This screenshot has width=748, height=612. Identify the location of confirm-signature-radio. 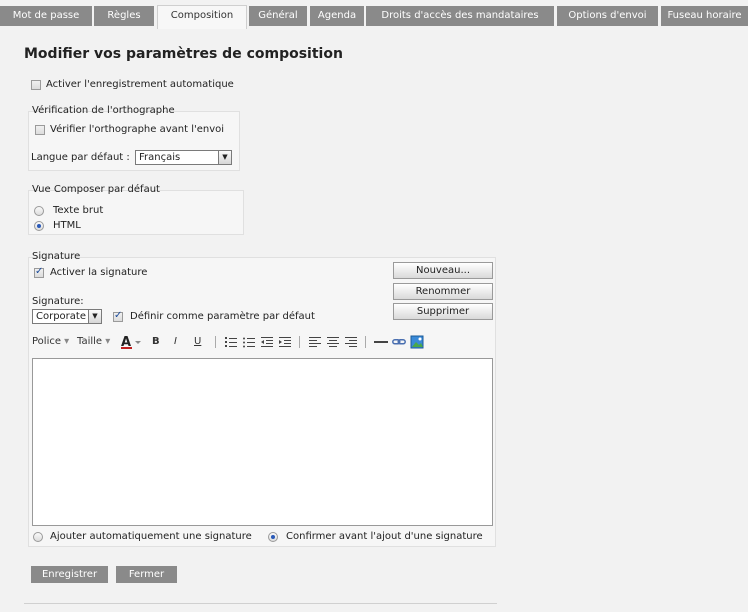
(273, 537).